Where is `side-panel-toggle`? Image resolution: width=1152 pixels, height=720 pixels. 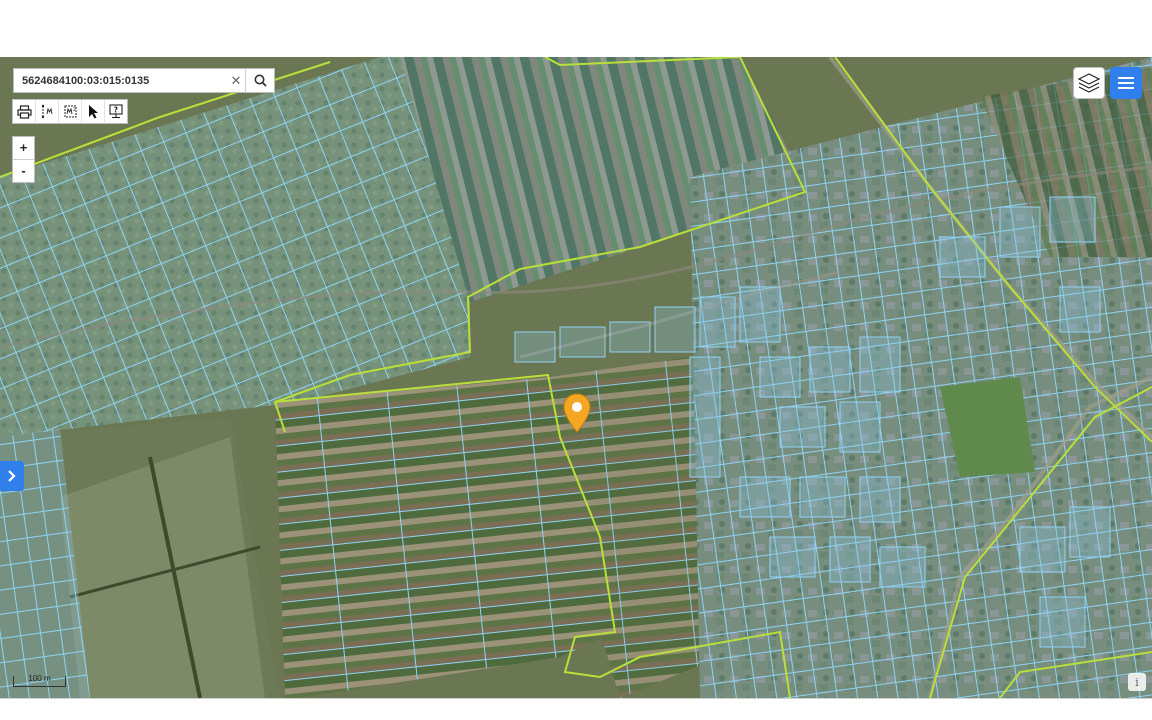
side-panel-toggle is located at coordinates (12, 476).